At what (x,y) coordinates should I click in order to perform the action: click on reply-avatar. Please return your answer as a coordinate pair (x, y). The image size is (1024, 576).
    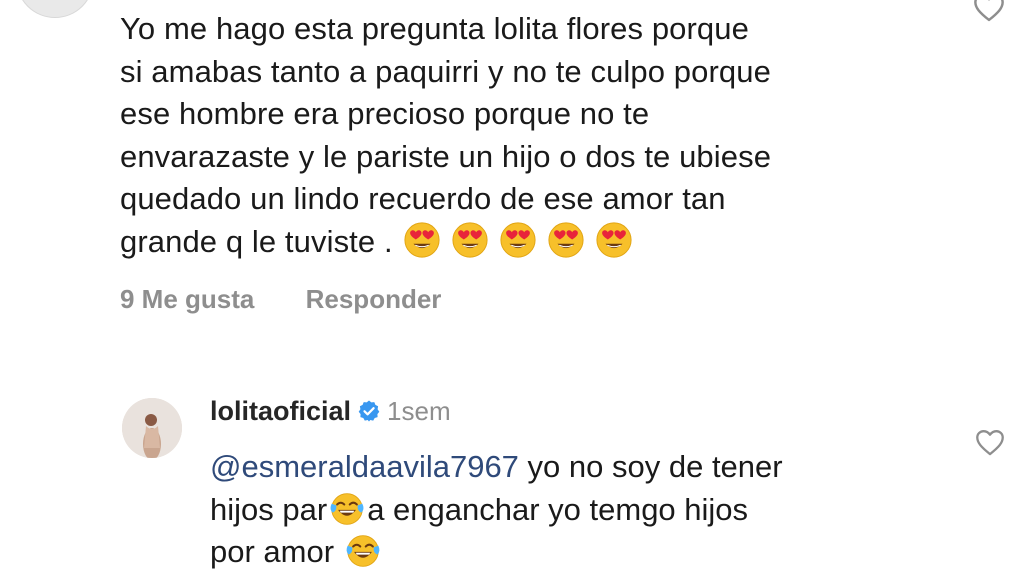
    Looking at the image, I should click on (152, 428).